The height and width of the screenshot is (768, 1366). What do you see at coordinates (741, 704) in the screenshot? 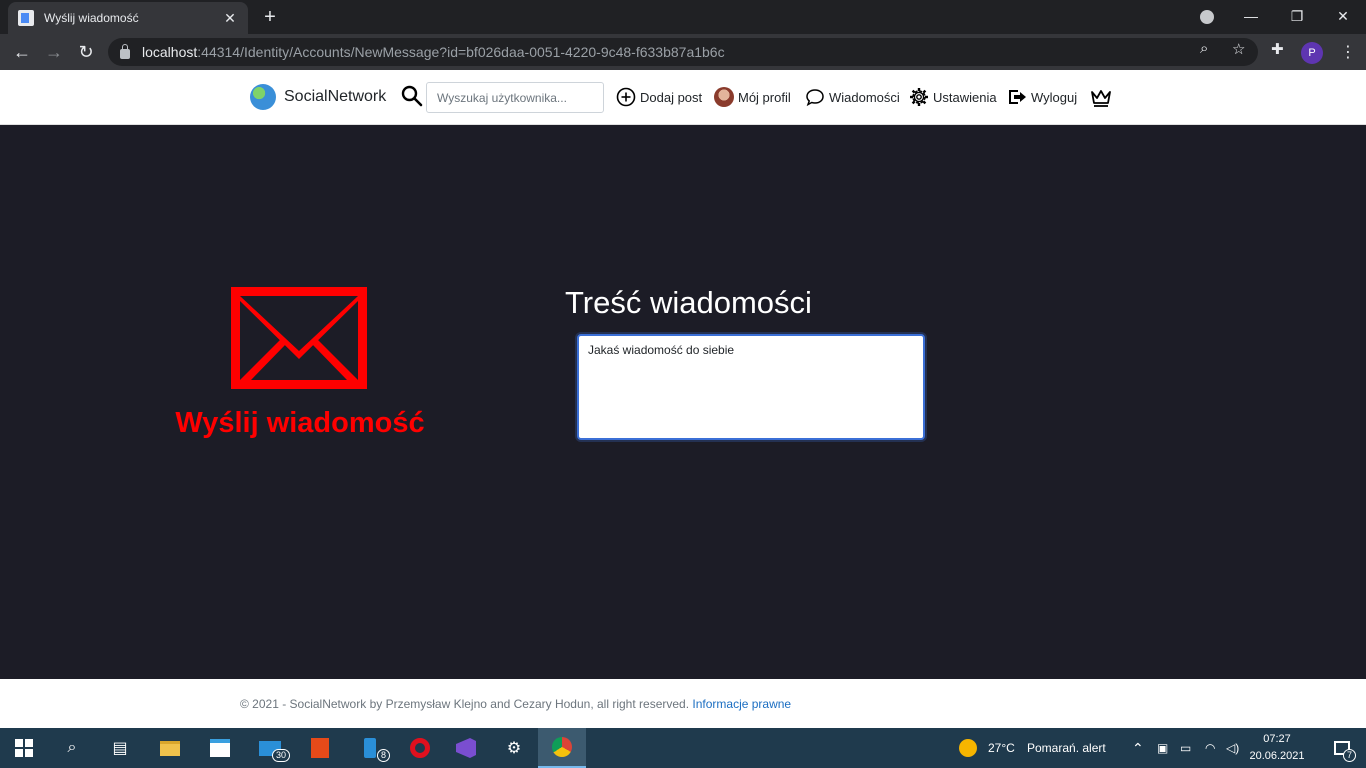
I see `legal-info-link: Informacje prawne` at bounding box center [741, 704].